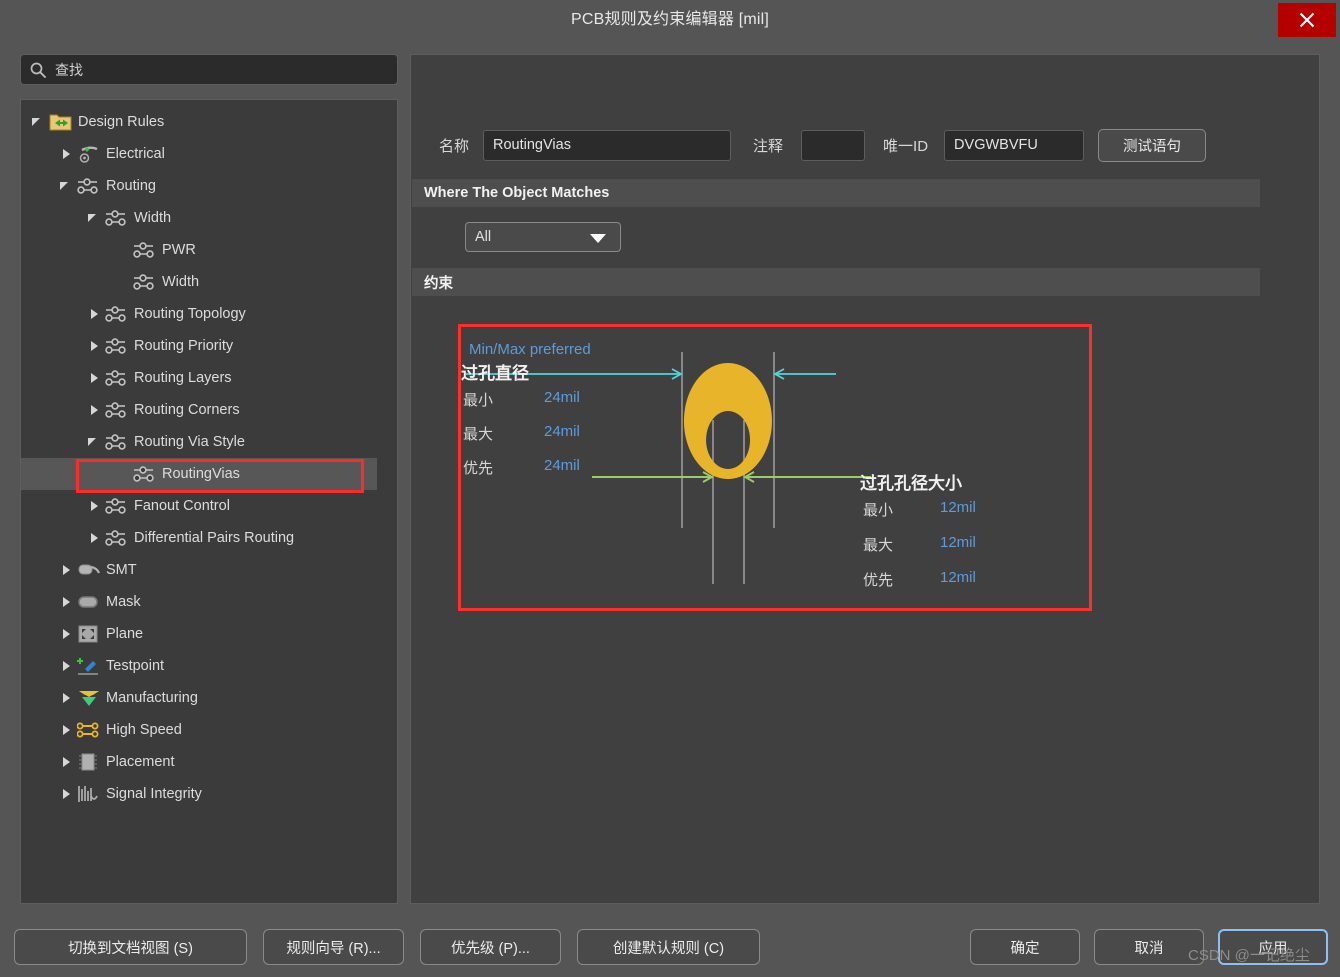  What do you see at coordinates (190, 314) in the screenshot?
I see `tree-item-label: Routing Topology` at bounding box center [190, 314].